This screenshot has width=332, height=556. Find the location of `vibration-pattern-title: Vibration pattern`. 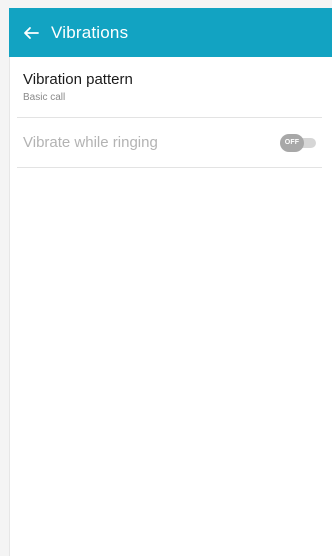

vibration-pattern-title: Vibration pattern is located at coordinates (78, 79).